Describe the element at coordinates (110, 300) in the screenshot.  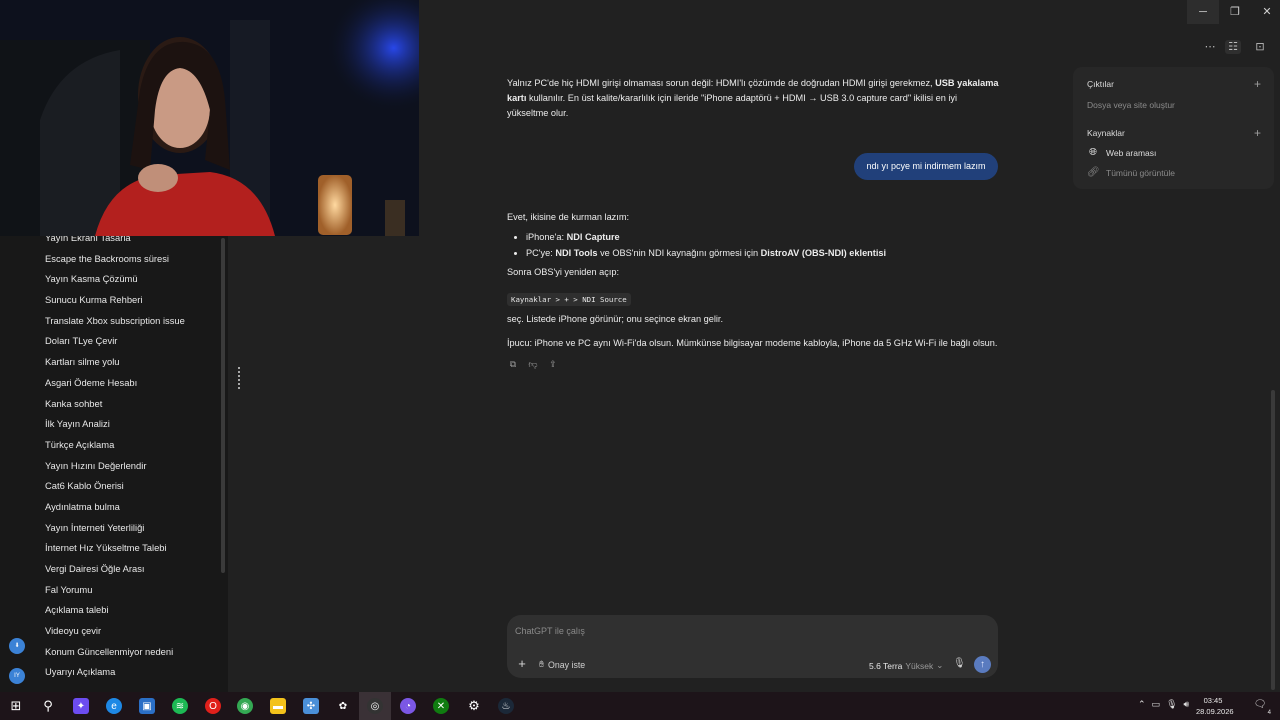
I see `history-item: Sunucu Kurma Rehberi` at that location.